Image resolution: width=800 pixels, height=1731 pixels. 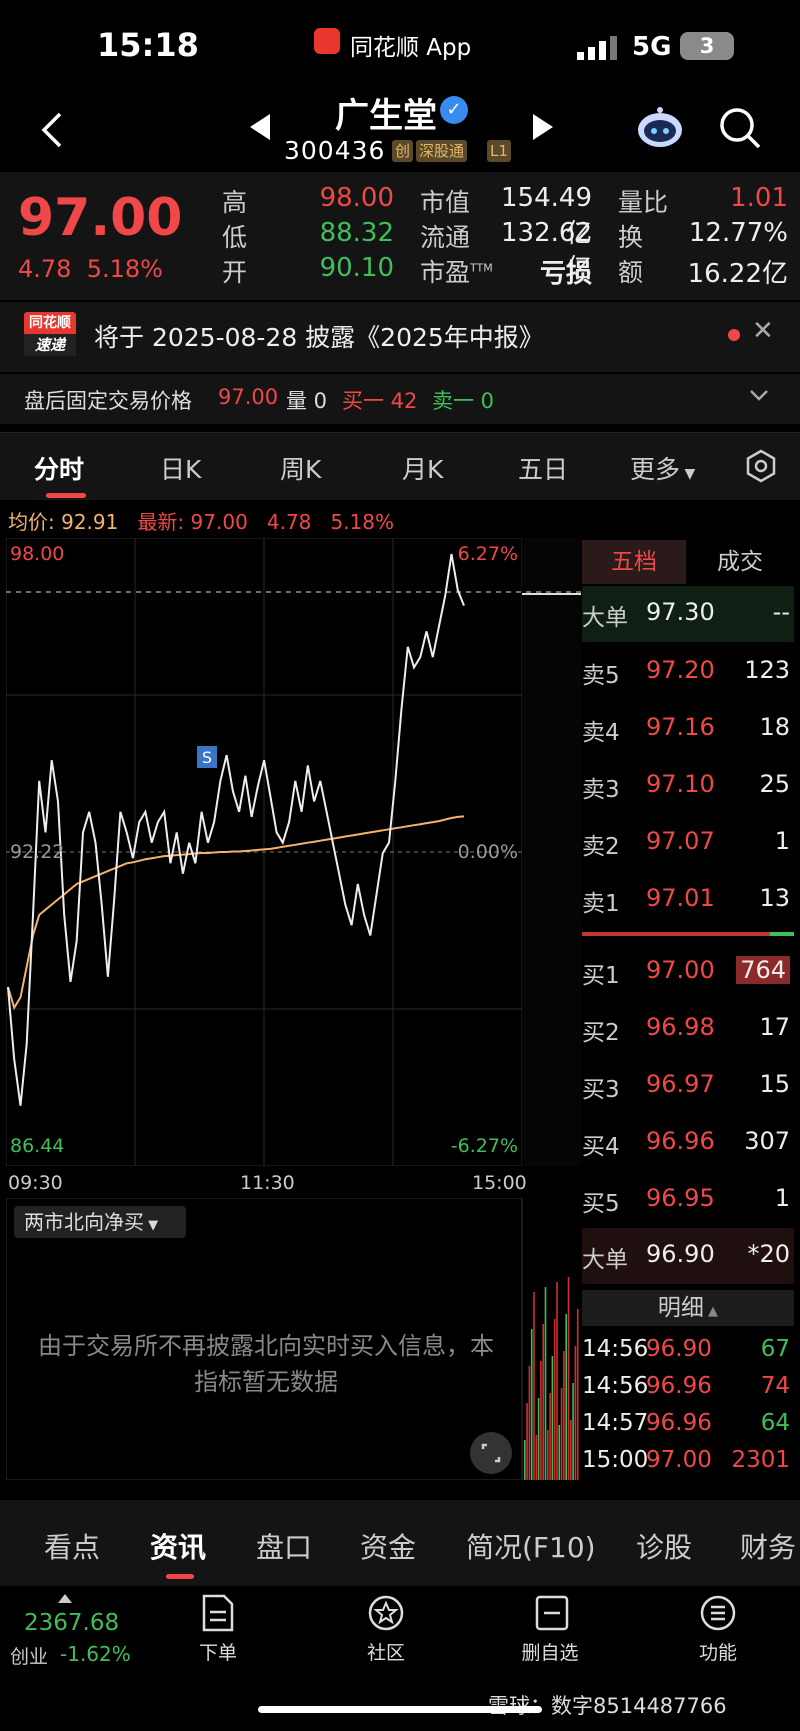 I want to click on tonghuashun-express-logo: 同花顺 速递, so click(x=50, y=334).